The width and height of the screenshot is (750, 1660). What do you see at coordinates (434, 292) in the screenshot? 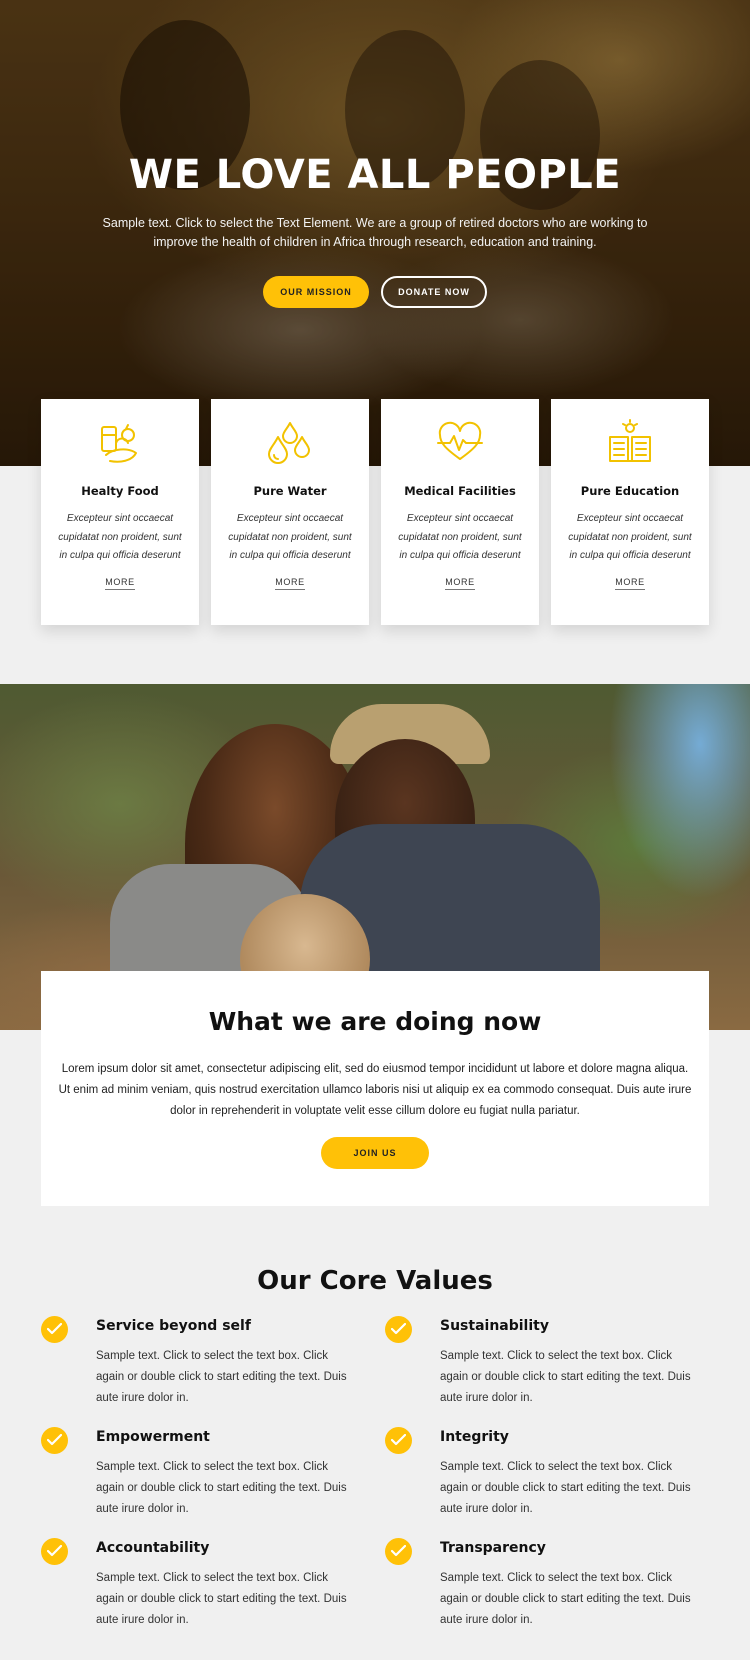
I see `donate-now-button: DONATE NOW` at bounding box center [434, 292].